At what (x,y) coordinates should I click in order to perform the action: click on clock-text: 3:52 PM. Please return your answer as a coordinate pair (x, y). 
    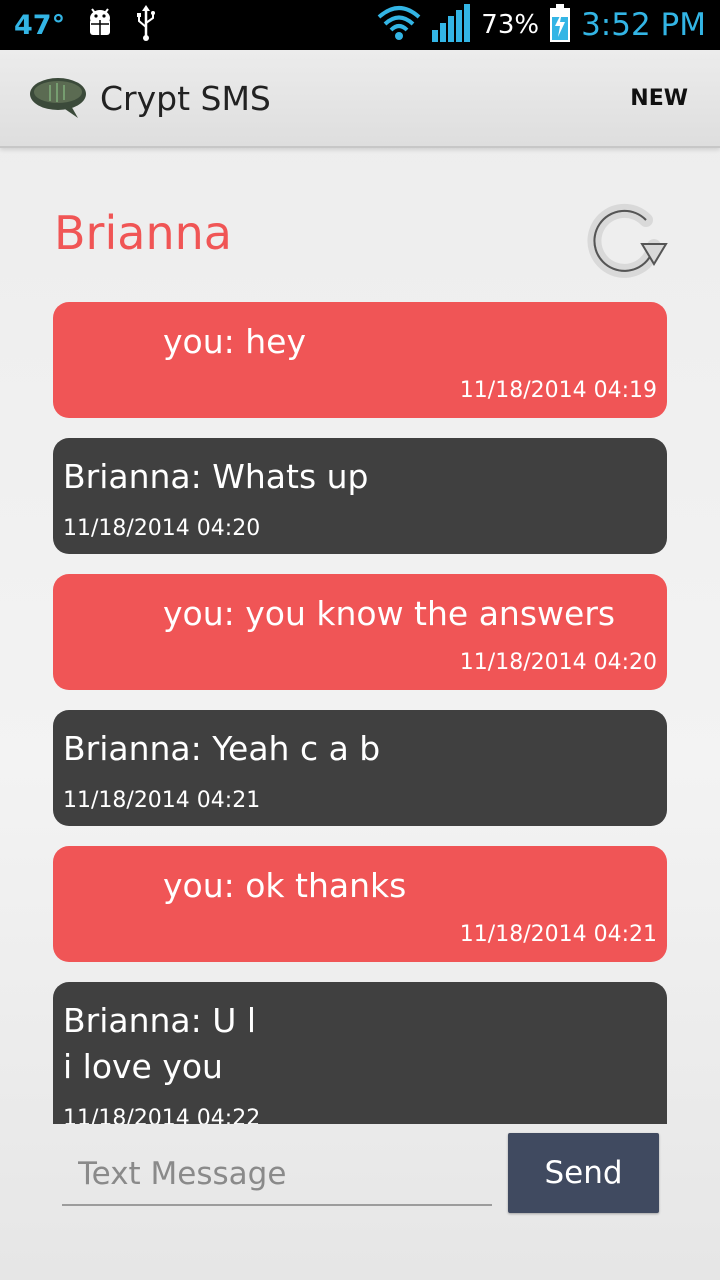
    Looking at the image, I should click on (643, 25).